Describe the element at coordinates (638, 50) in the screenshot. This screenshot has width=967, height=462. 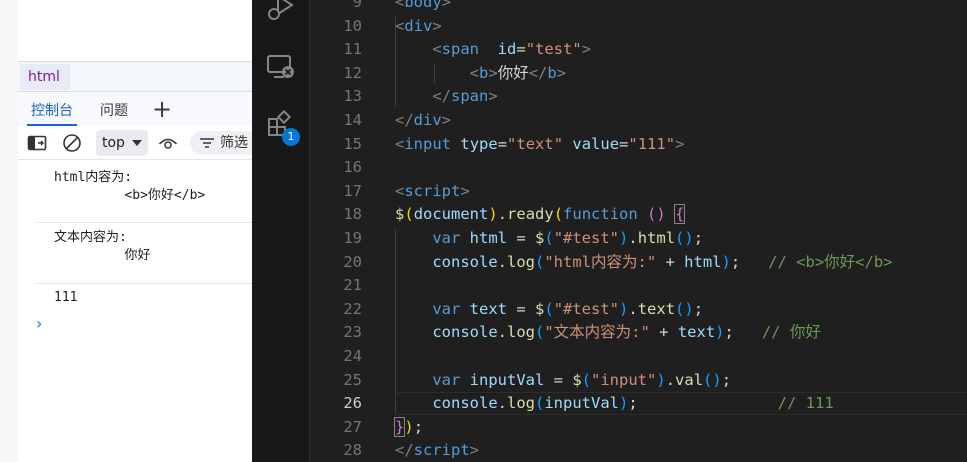
I see `code-line: 11 <span id="test">` at that location.